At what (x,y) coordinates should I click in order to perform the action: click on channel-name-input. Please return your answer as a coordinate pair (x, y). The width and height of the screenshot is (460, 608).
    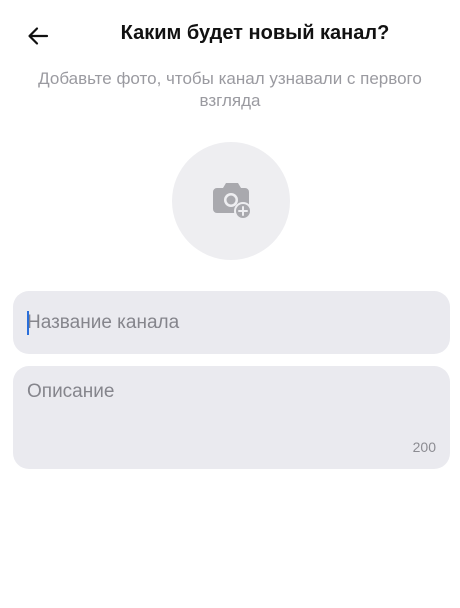
    Looking at the image, I should click on (231, 322).